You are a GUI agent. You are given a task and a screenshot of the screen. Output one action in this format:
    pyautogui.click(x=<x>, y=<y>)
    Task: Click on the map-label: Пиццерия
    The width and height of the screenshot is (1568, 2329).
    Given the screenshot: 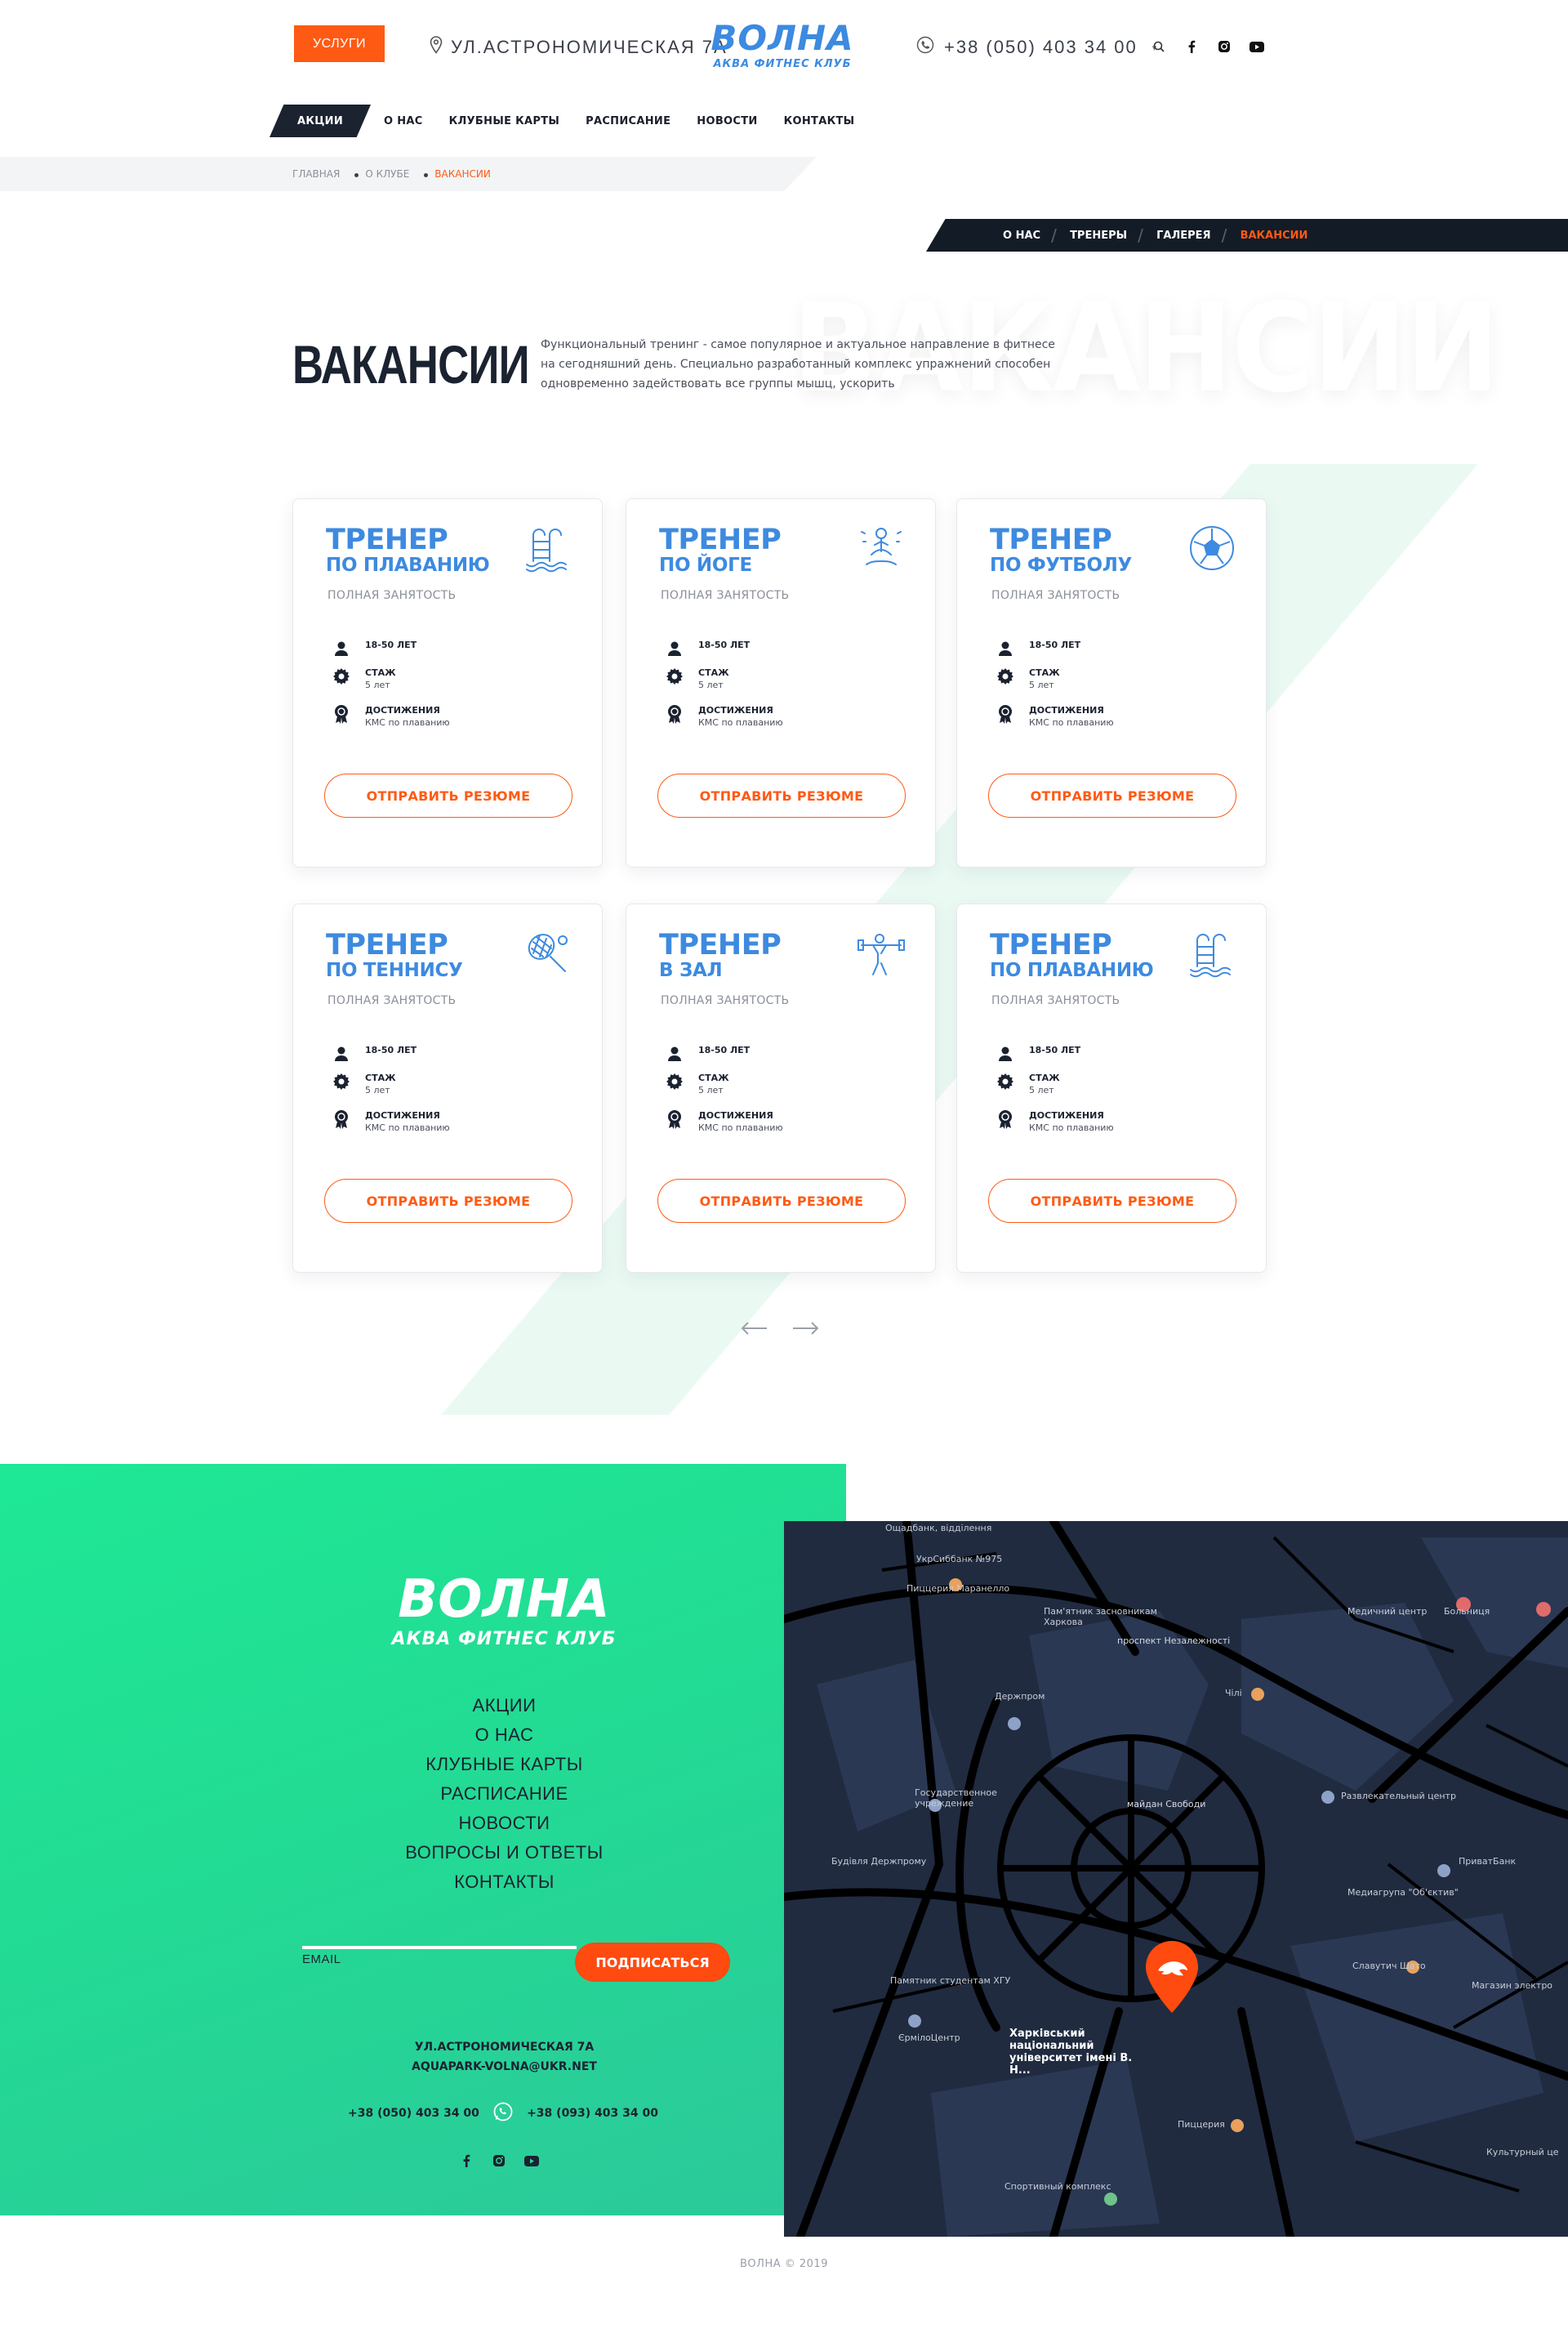 What is the action you would take?
    pyautogui.click(x=1201, y=2124)
    